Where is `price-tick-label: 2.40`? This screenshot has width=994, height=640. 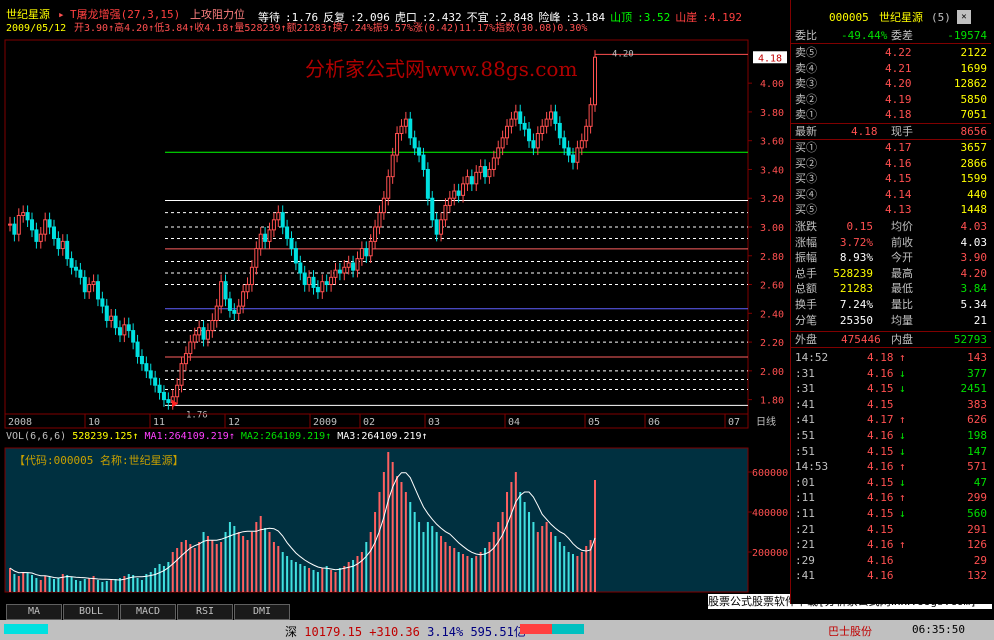
price-tick-label: 2.40 is located at coordinates (772, 314).